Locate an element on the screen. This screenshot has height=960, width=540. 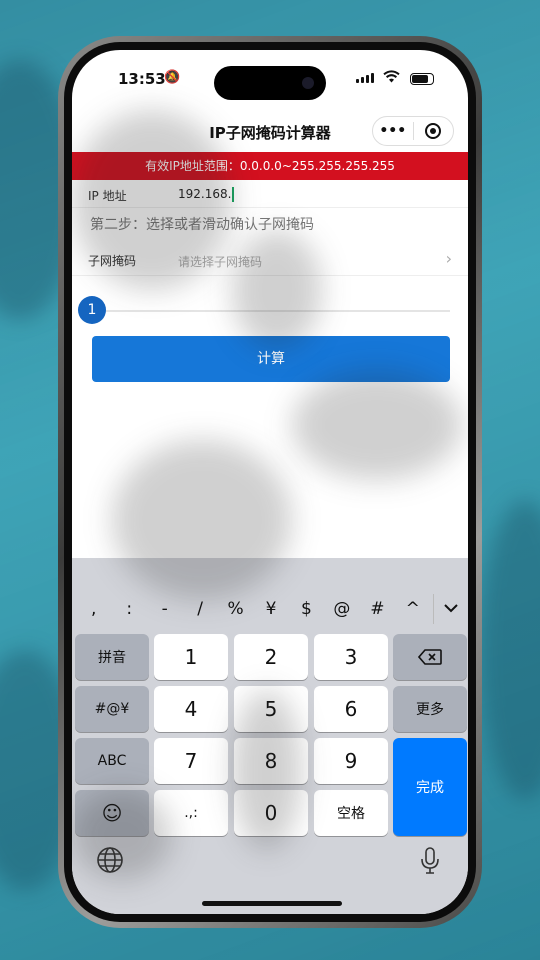
digit-key: 9 is located at coordinates (351, 761).